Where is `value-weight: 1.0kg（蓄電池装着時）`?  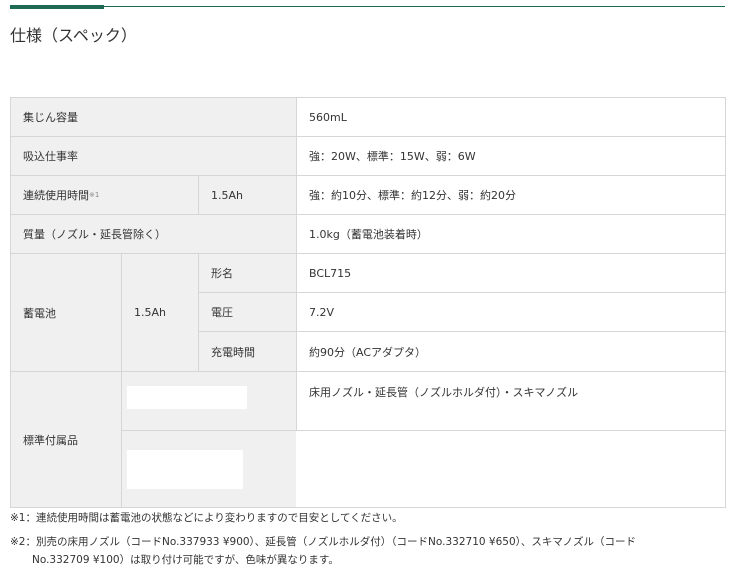 value-weight: 1.0kg（蓄電池装着時） is located at coordinates (511, 234).